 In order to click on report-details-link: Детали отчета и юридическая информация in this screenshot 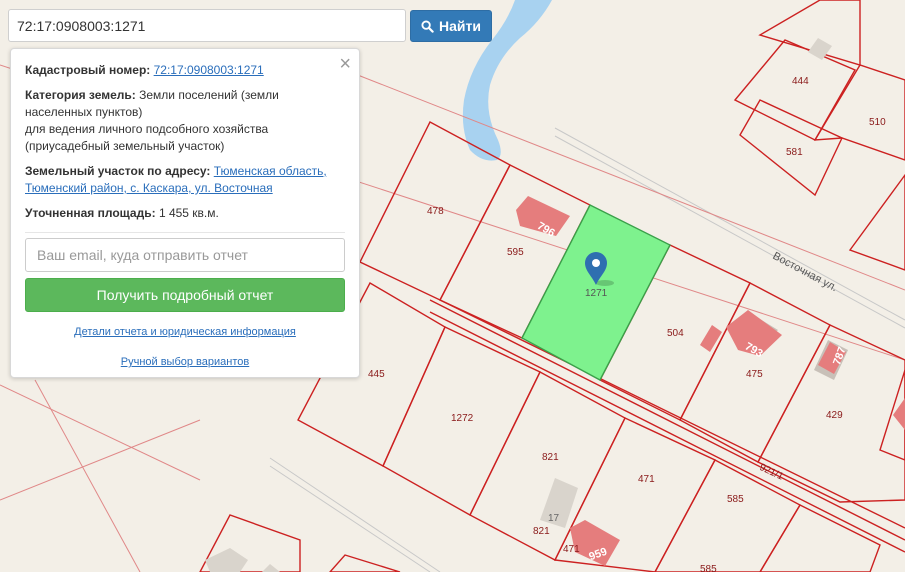, I will do `click(185, 332)`.